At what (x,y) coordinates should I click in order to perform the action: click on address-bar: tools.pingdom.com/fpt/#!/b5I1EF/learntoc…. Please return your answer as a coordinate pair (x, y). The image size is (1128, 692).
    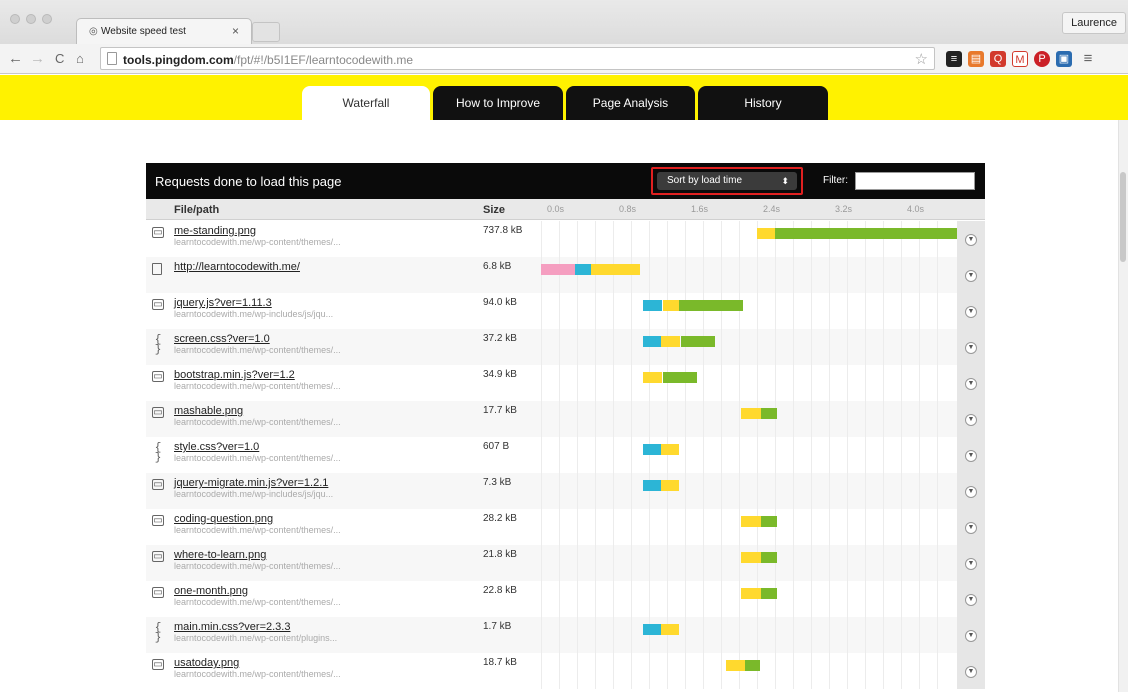
    Looking at the image, I should click on (517, 58).